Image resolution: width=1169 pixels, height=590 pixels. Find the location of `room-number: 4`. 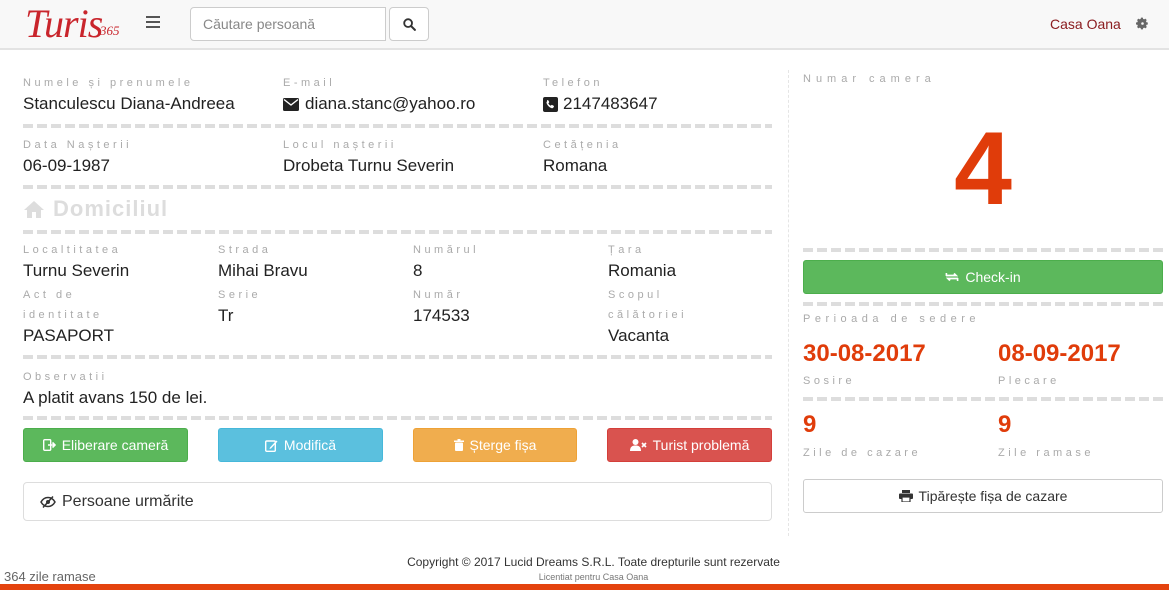

room-number: 4 is located at coordinates (983, 169).